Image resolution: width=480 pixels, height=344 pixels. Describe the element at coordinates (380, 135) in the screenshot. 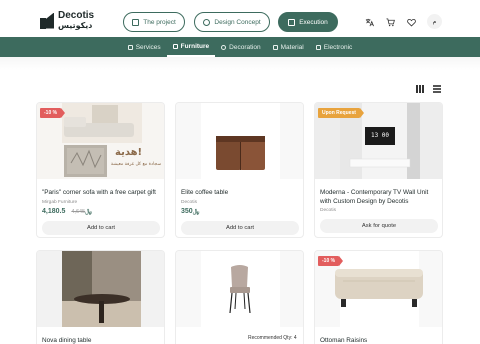

I see `tv-time: 13 00` at that location.